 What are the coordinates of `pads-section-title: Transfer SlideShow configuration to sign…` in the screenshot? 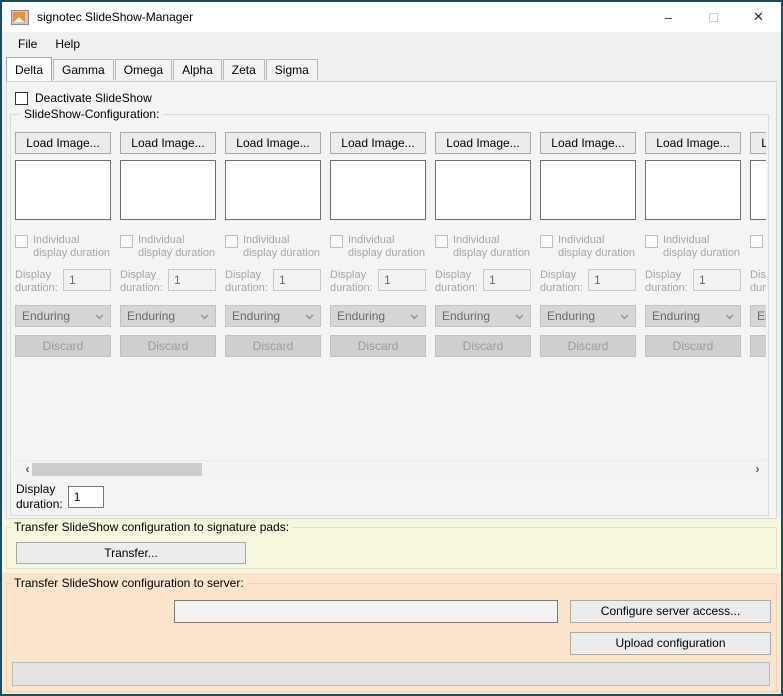 It's located at (152, 527).